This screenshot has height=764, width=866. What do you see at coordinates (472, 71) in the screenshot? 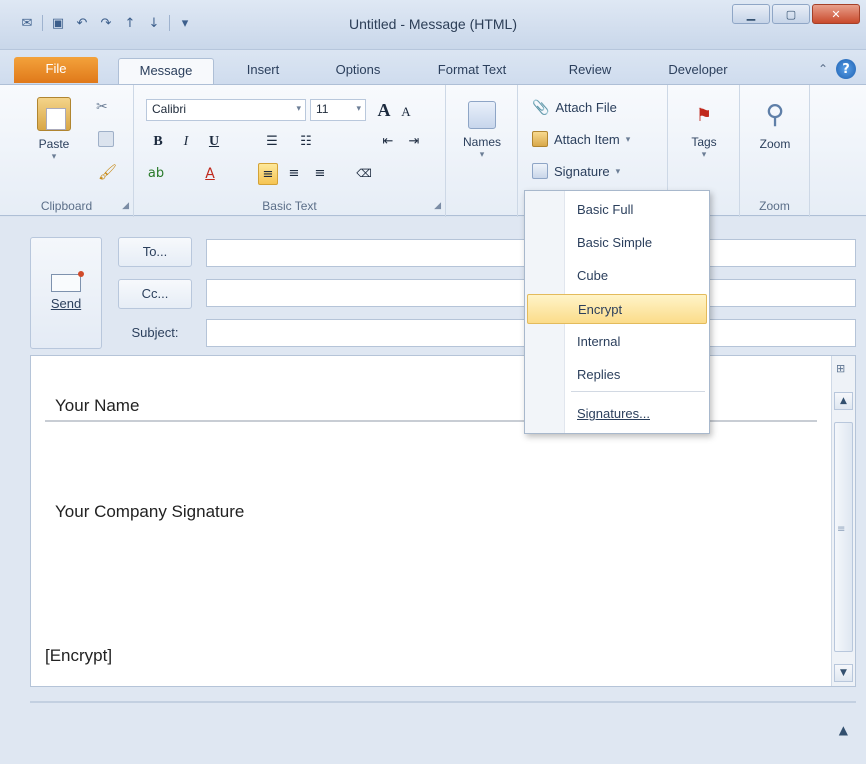
I see `tab-format-text: Format Text` at bounding box center [472, 71].